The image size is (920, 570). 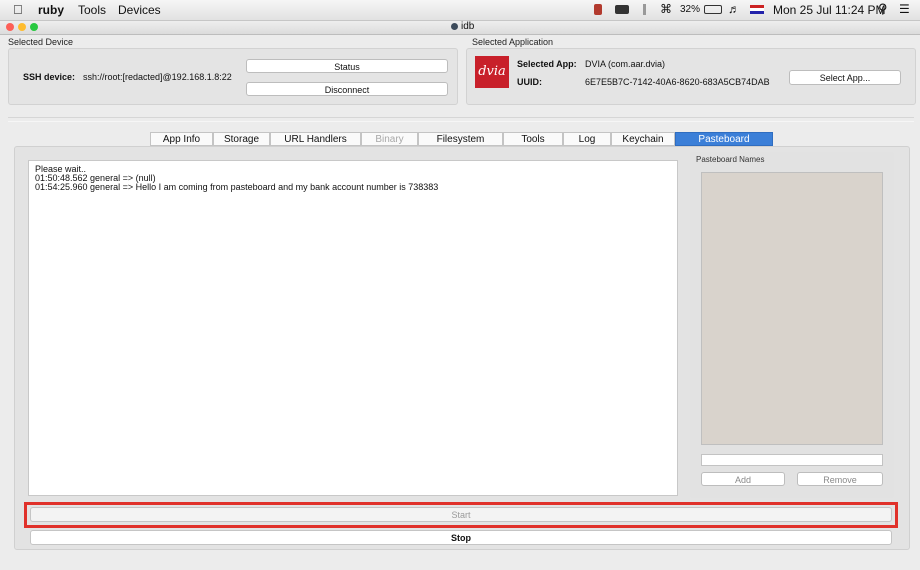 What do you see at coordinates (730, 159) in the screenshot?
I see `pasteboard-names-title: Pasteboard Names` at bounding box center [730, 159].